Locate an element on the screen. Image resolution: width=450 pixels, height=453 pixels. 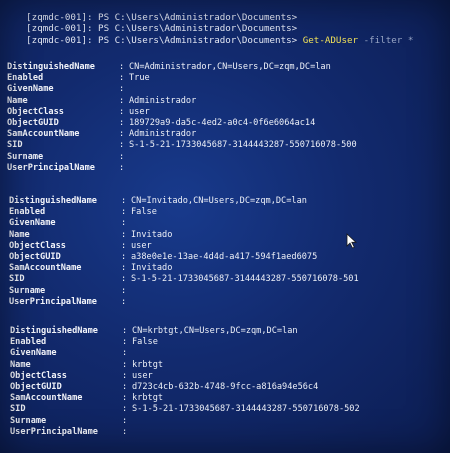
property-value: krbtgt is located at coordinates (148, 398).